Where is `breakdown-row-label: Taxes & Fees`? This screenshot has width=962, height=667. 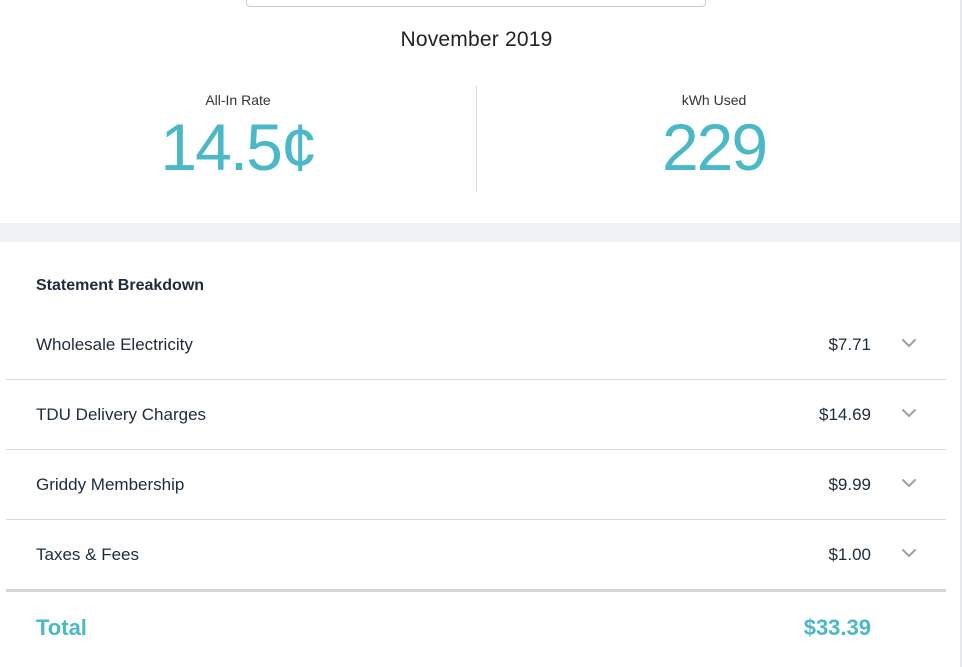
breakdown-row-label: Taxes & Fees is located at coordinates (87, 554).